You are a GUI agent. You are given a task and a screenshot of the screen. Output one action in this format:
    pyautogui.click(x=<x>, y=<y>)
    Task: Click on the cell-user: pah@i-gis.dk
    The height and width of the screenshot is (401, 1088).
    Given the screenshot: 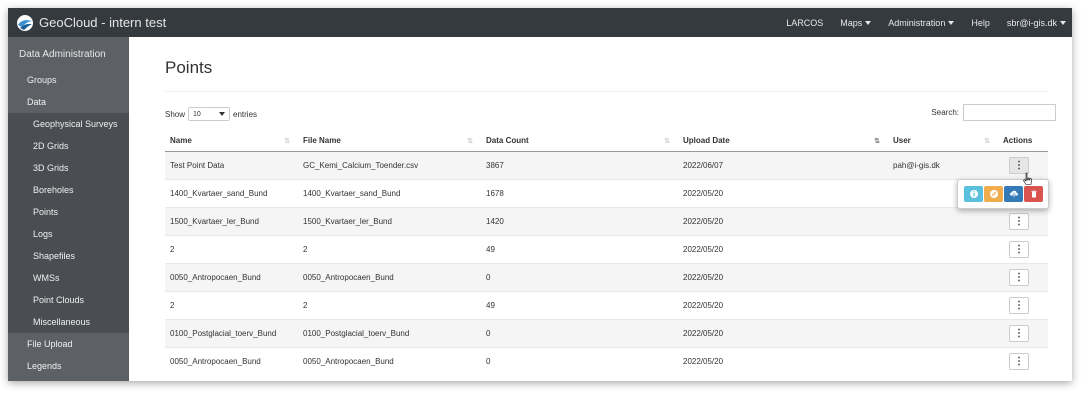 What is the action you would take?
    pyautogui.click(x=943, y=164)
    